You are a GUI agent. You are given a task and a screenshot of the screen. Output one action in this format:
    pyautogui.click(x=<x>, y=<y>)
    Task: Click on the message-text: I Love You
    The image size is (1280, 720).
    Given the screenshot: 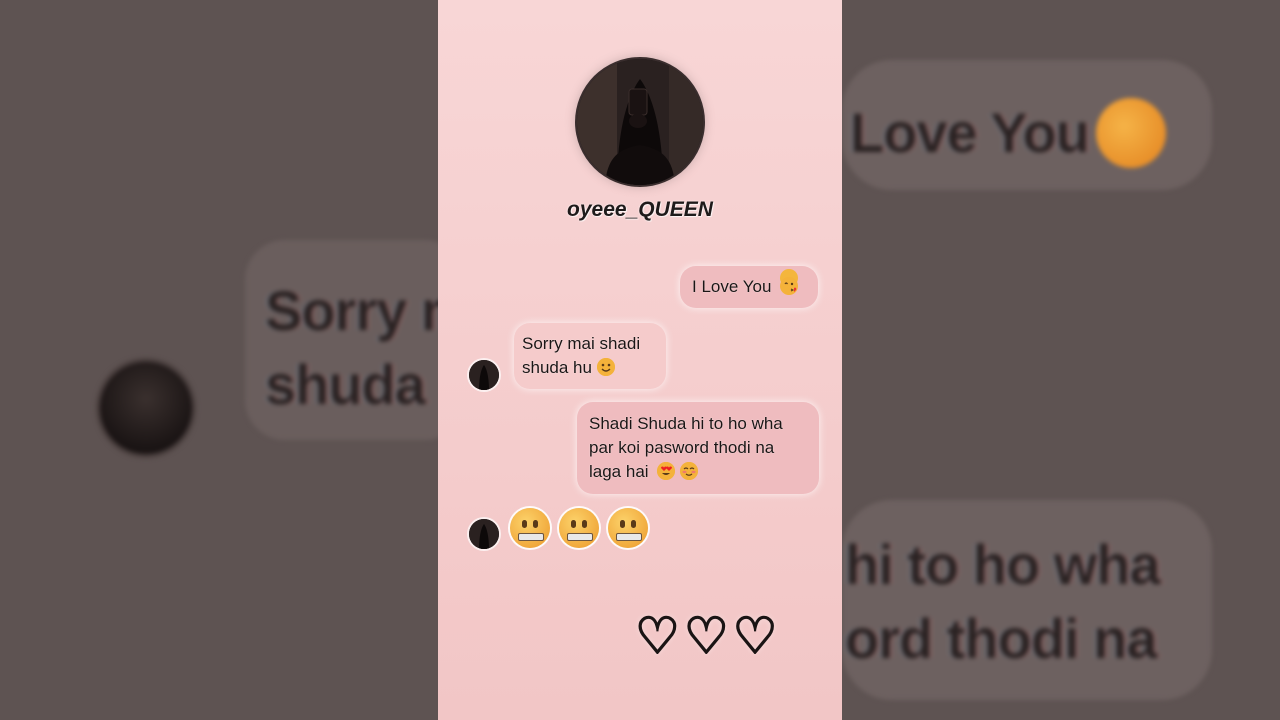 What is the action you would take?
    pyautogui.click(x=732, y=286)
    